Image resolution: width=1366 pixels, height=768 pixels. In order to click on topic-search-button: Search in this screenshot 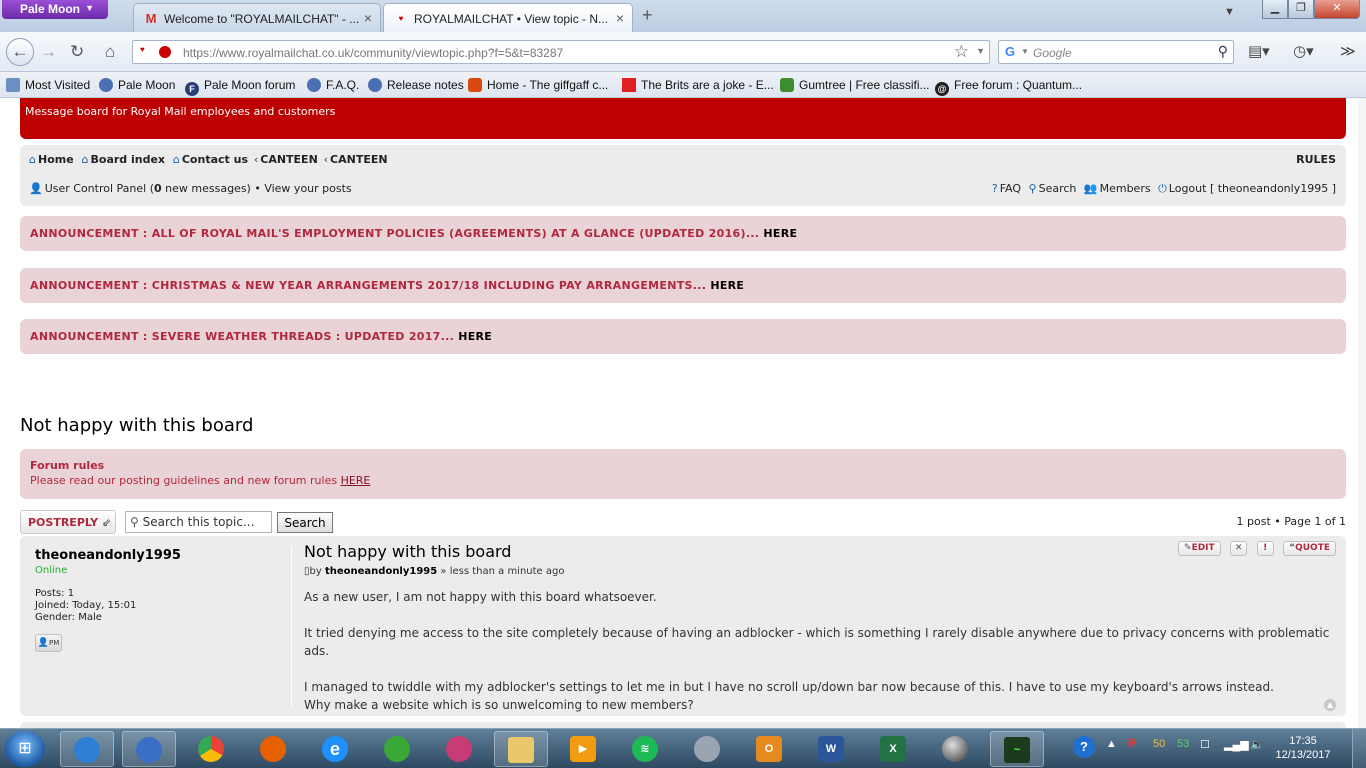, I will do `click(305, 522)`.